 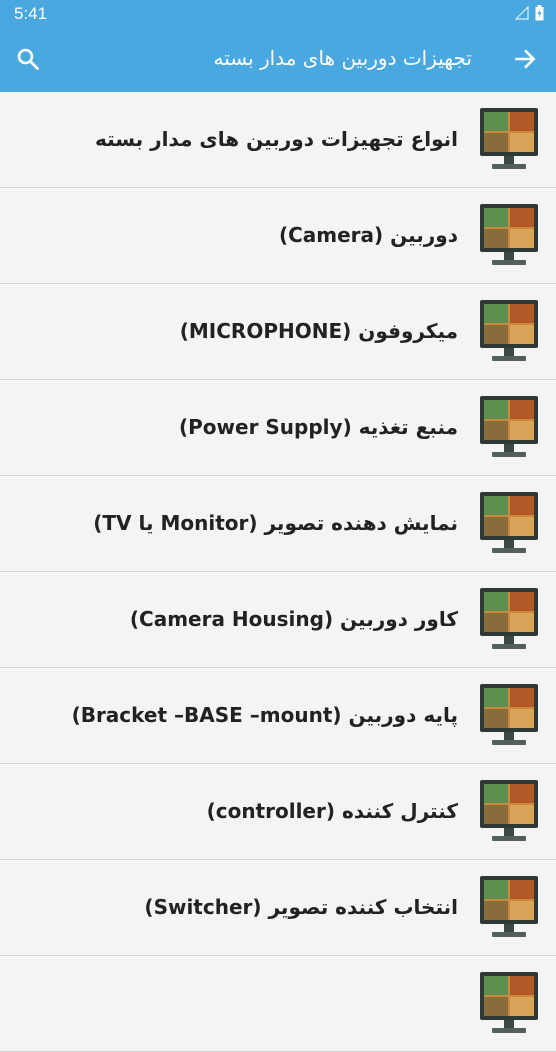 I want to click on list-item-label: منبع تغذیه (Power Supply), so click(x=318, y=427).